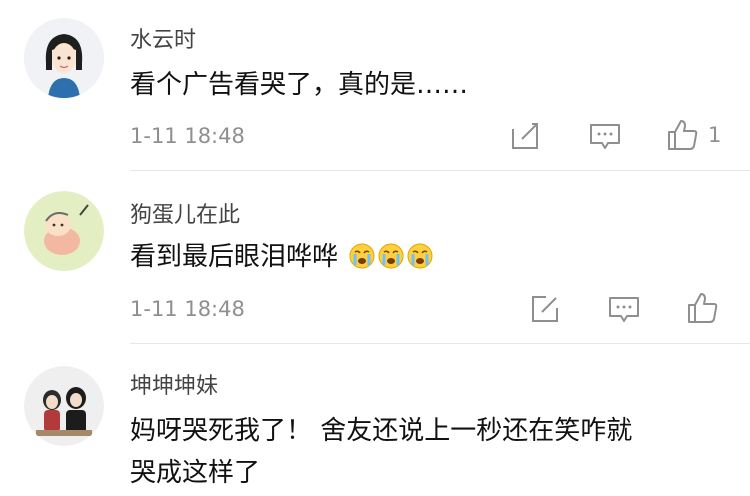 Image resolution: width=750 pixels, height=496 pixels. I want to click on like-button, so click(703, 308).